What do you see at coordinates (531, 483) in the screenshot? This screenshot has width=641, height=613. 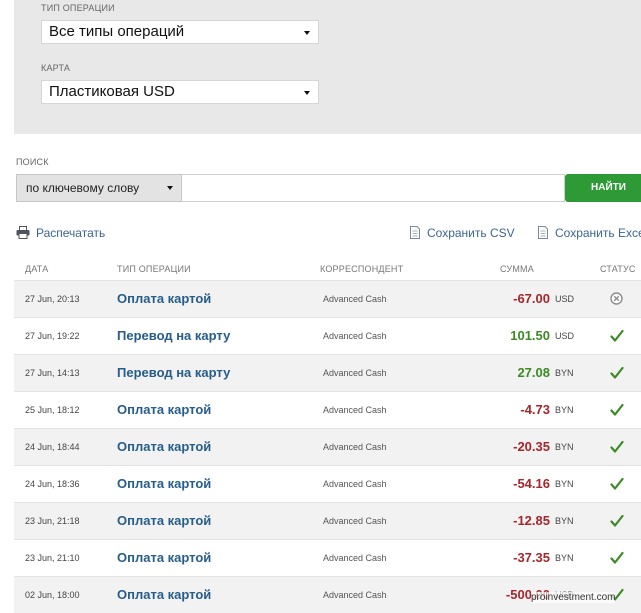 I see `row-amount: -54.16` at bounding box center [531, 483].